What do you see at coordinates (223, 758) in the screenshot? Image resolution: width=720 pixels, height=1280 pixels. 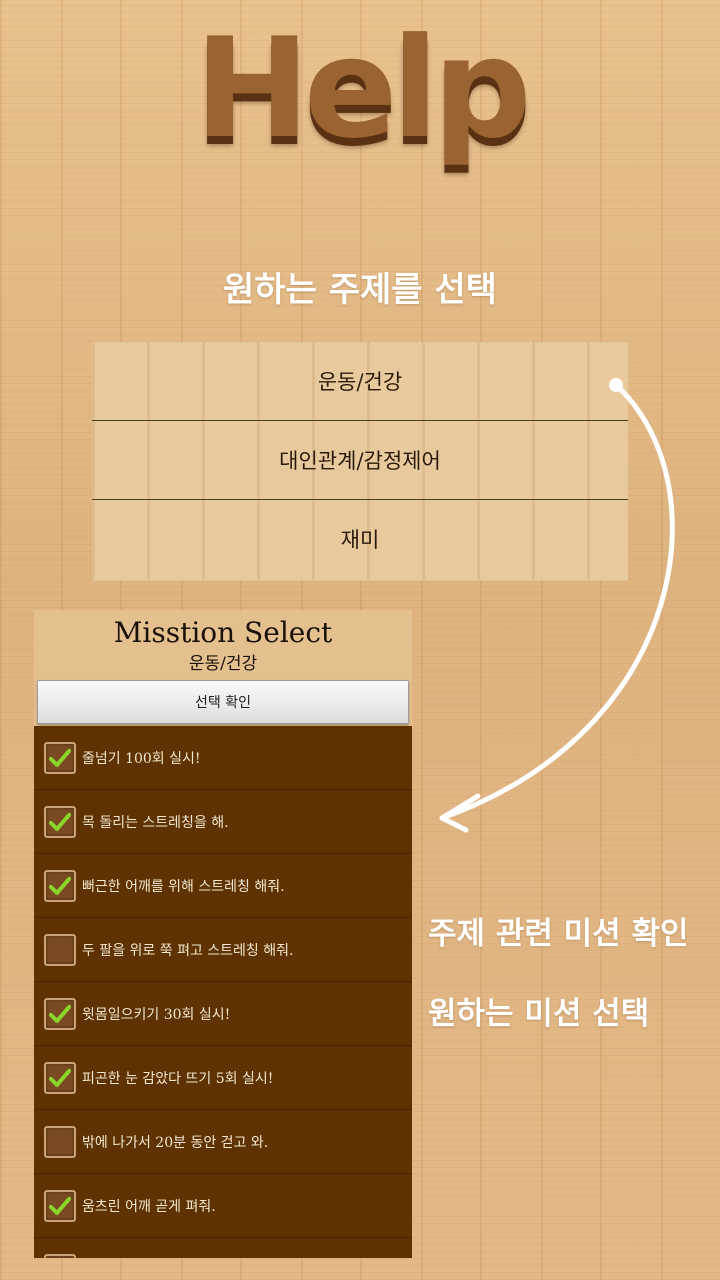 I see `mission-item: 줄넘기 100회 실시!` at bounding box center [223, 758].